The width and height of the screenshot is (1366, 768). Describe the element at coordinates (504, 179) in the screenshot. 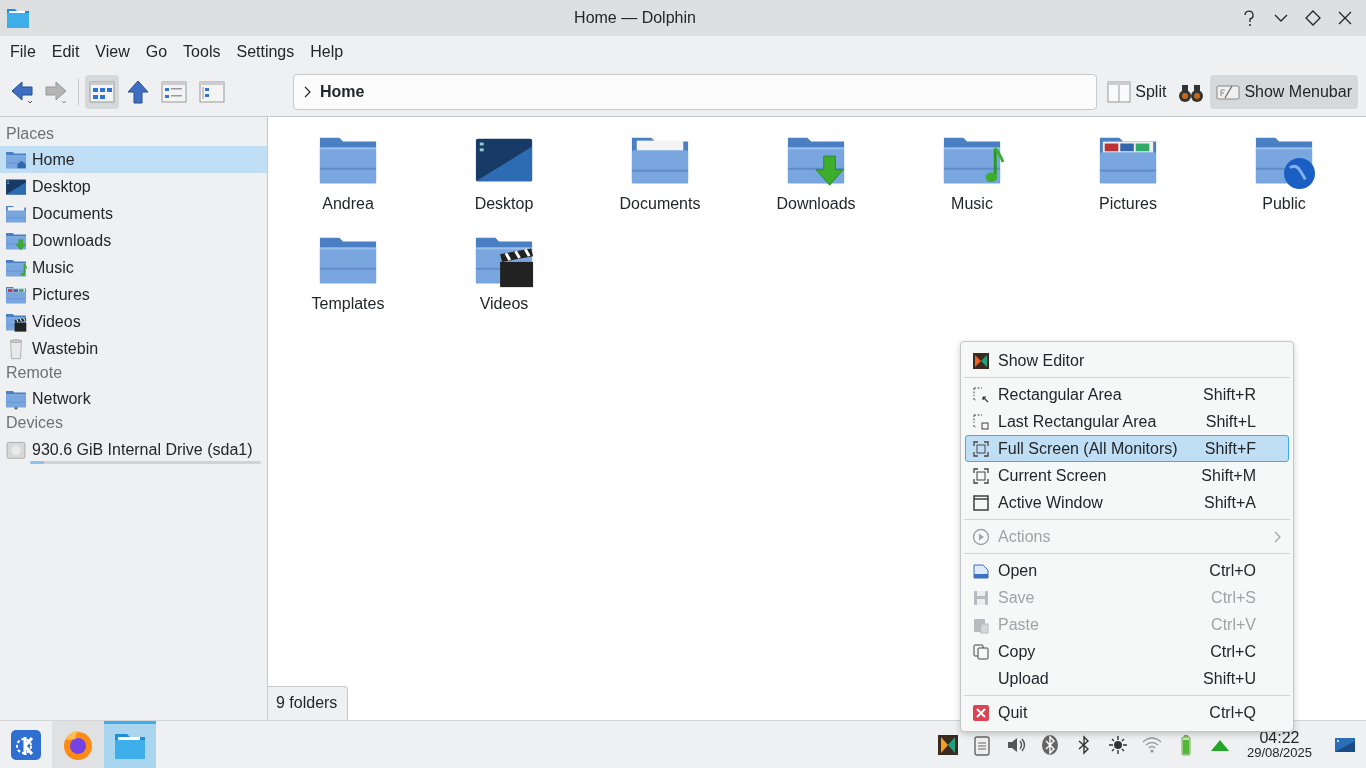

I see `folder-item: Desktop` at that location.